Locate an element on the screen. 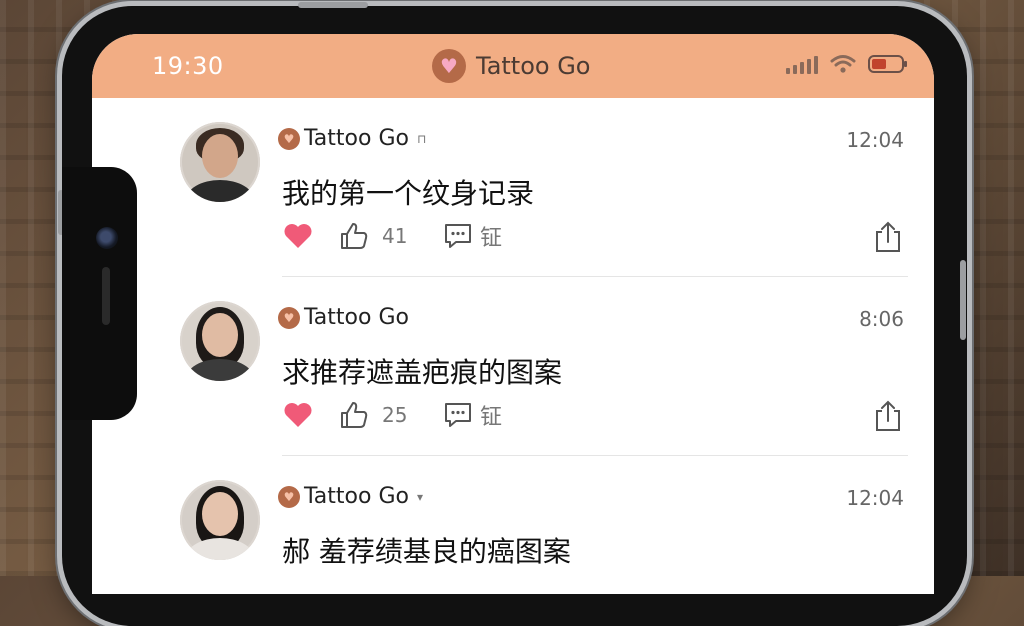 This screenshot has height=626, width=1024. like-count: 25 is located at coordinates (395, 415).